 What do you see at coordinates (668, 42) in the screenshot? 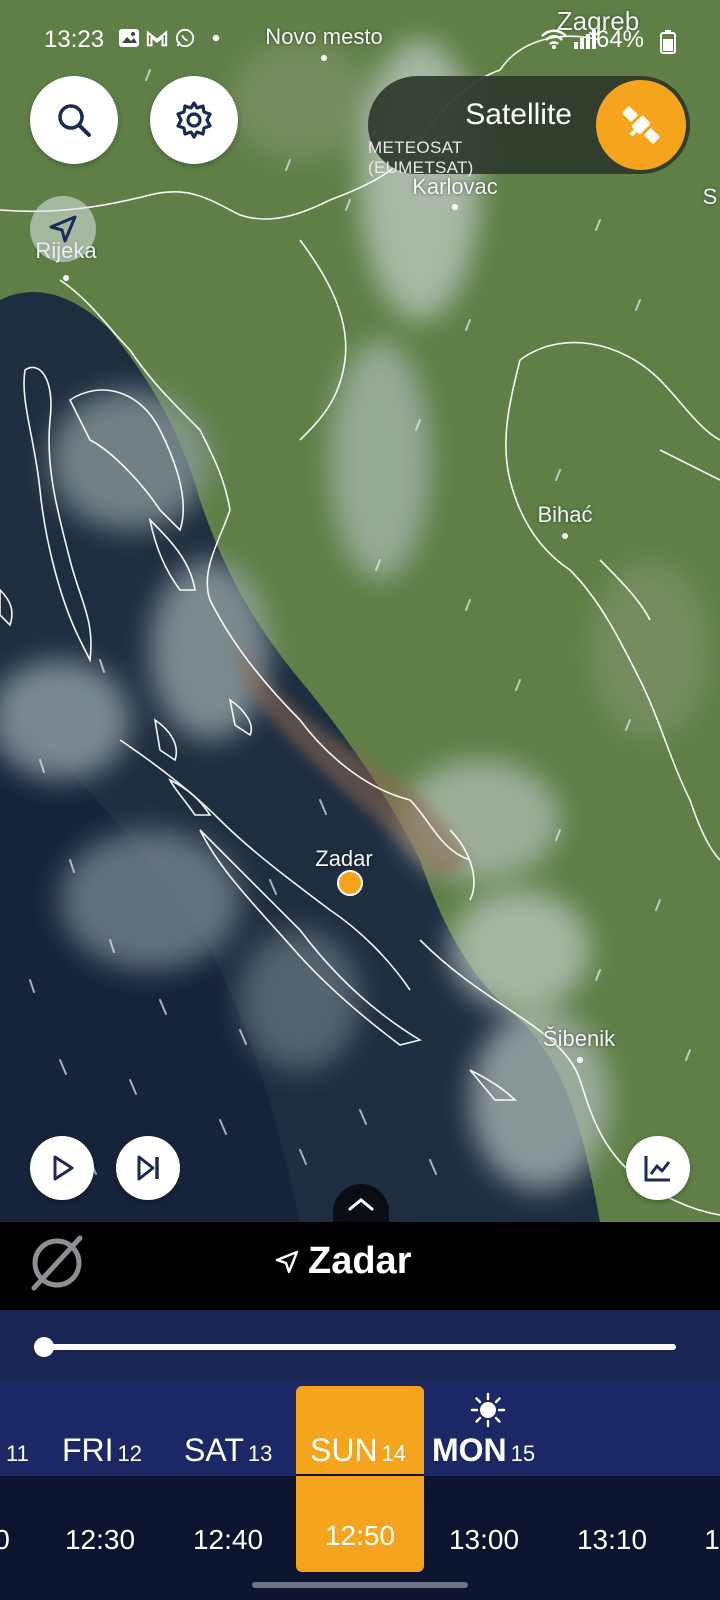
I see `battery-icon` at bounding box center [668, 42].